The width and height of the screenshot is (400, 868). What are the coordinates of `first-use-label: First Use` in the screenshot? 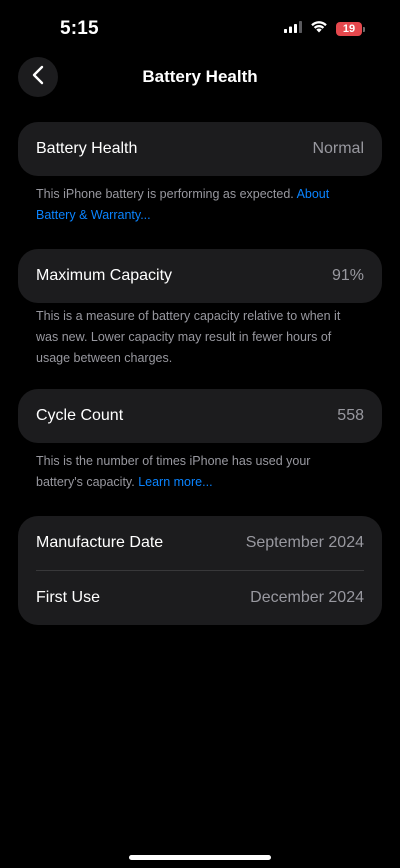 It's located at (68, 597).